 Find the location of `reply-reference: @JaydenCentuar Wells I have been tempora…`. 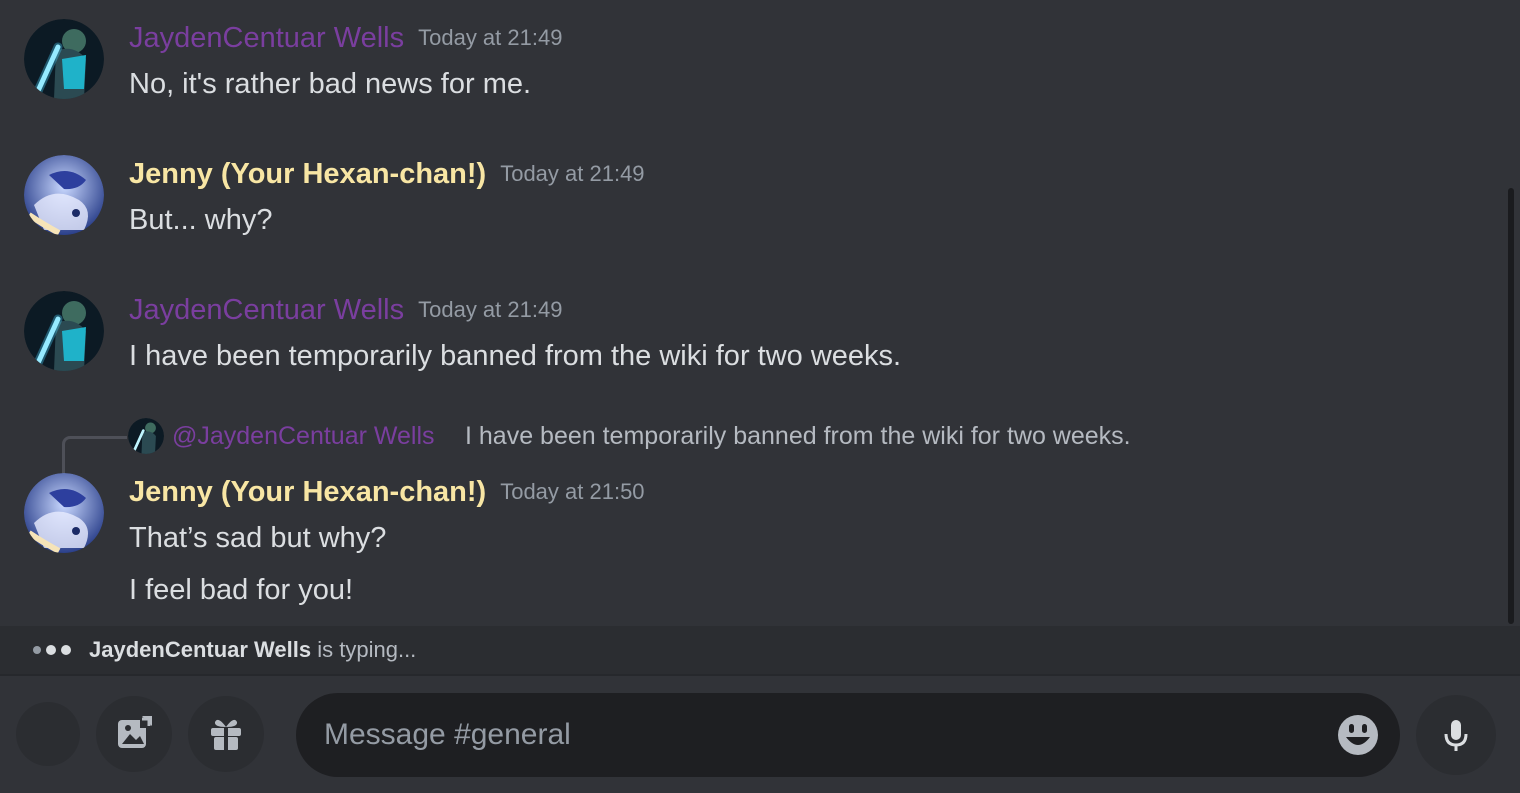

reply-reference: @JaydenCentuar Wells I have been tempora… is located at coordinates (750, 448).